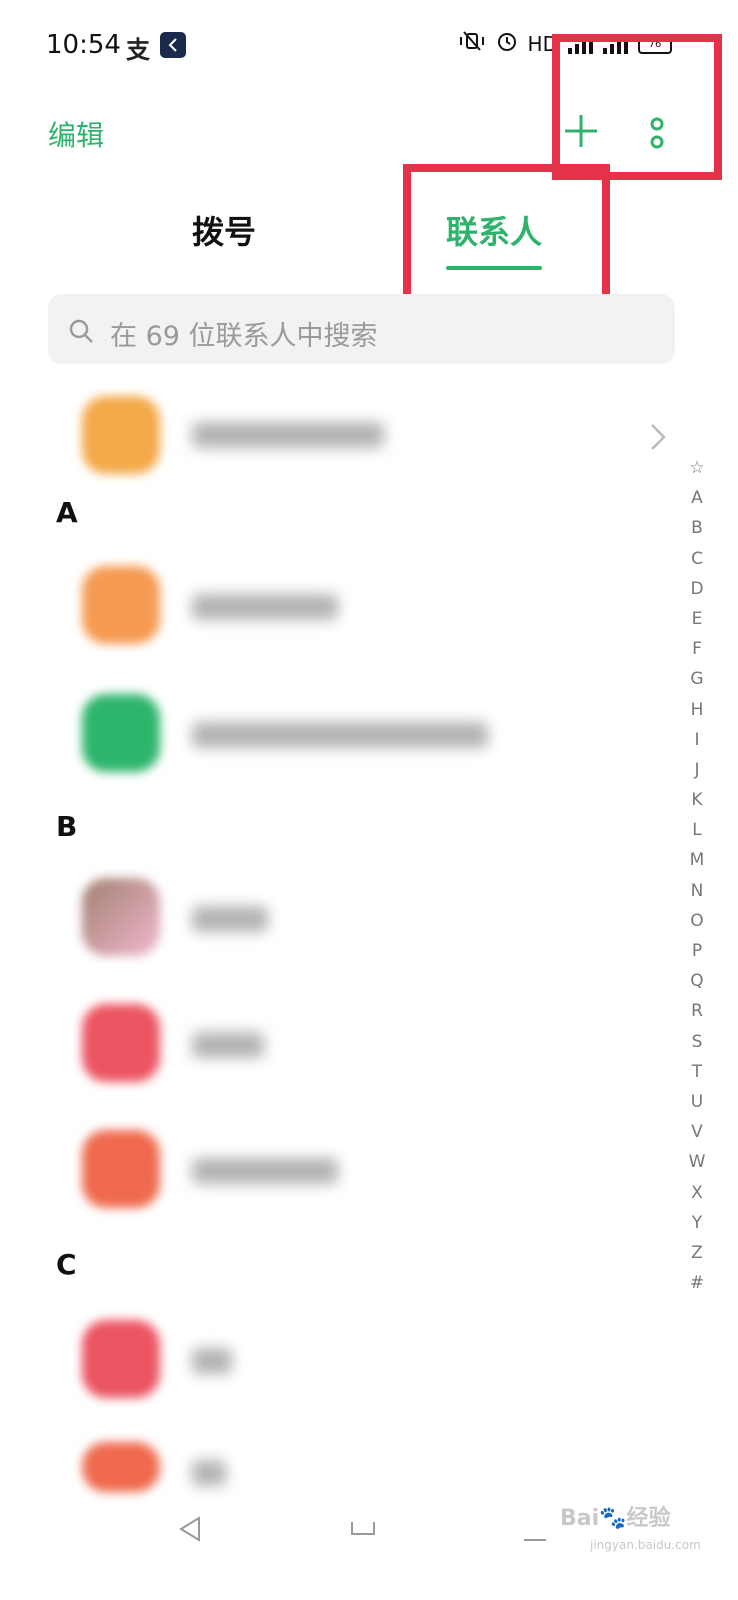  Describe the element at coordinates (645, 1545) in the screenshot. I see `watermark-url: jingyan.baidu.com` at that location.